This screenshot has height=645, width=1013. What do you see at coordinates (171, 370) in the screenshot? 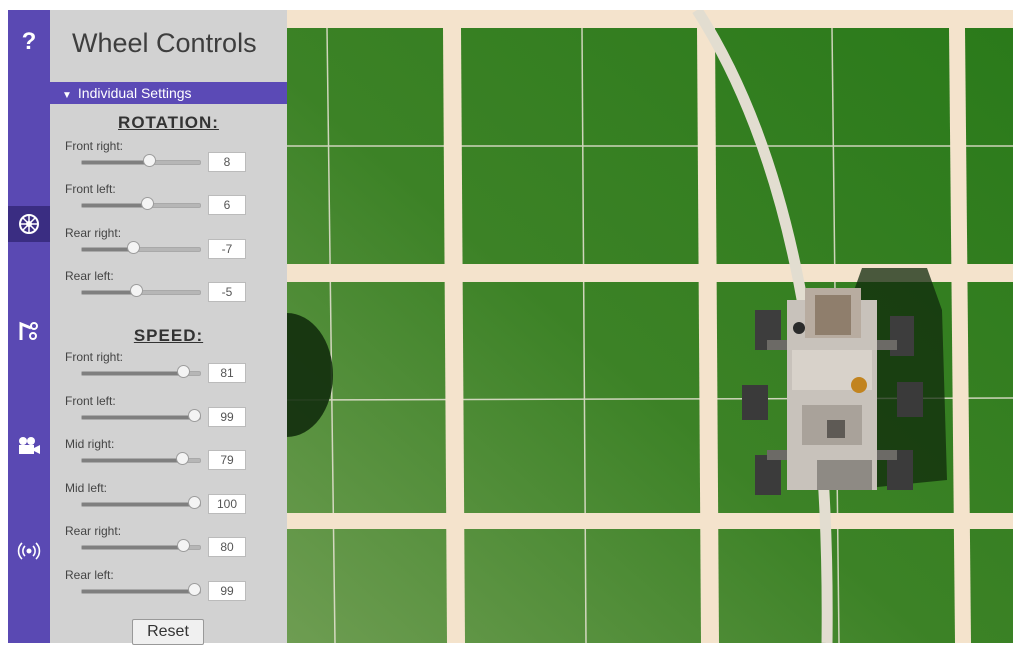
I see `speed-front-right-row: Front right: 81` at bounding box center [171, 370].